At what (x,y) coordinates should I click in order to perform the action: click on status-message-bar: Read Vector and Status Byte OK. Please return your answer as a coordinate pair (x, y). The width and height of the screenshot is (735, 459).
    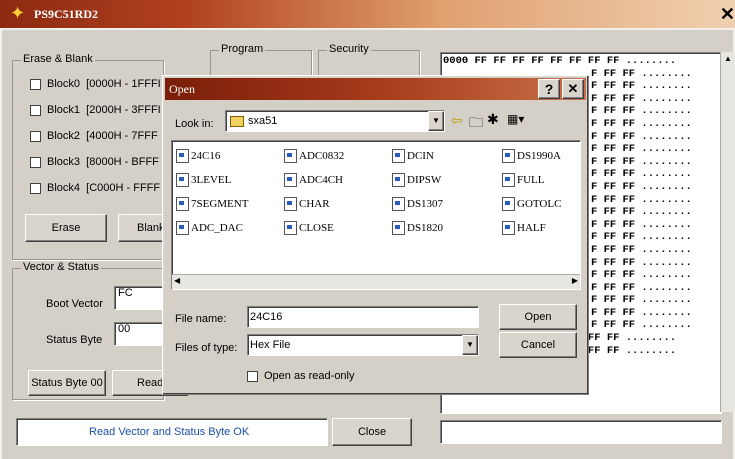
    Looking at the image, I should click on (172, 432).